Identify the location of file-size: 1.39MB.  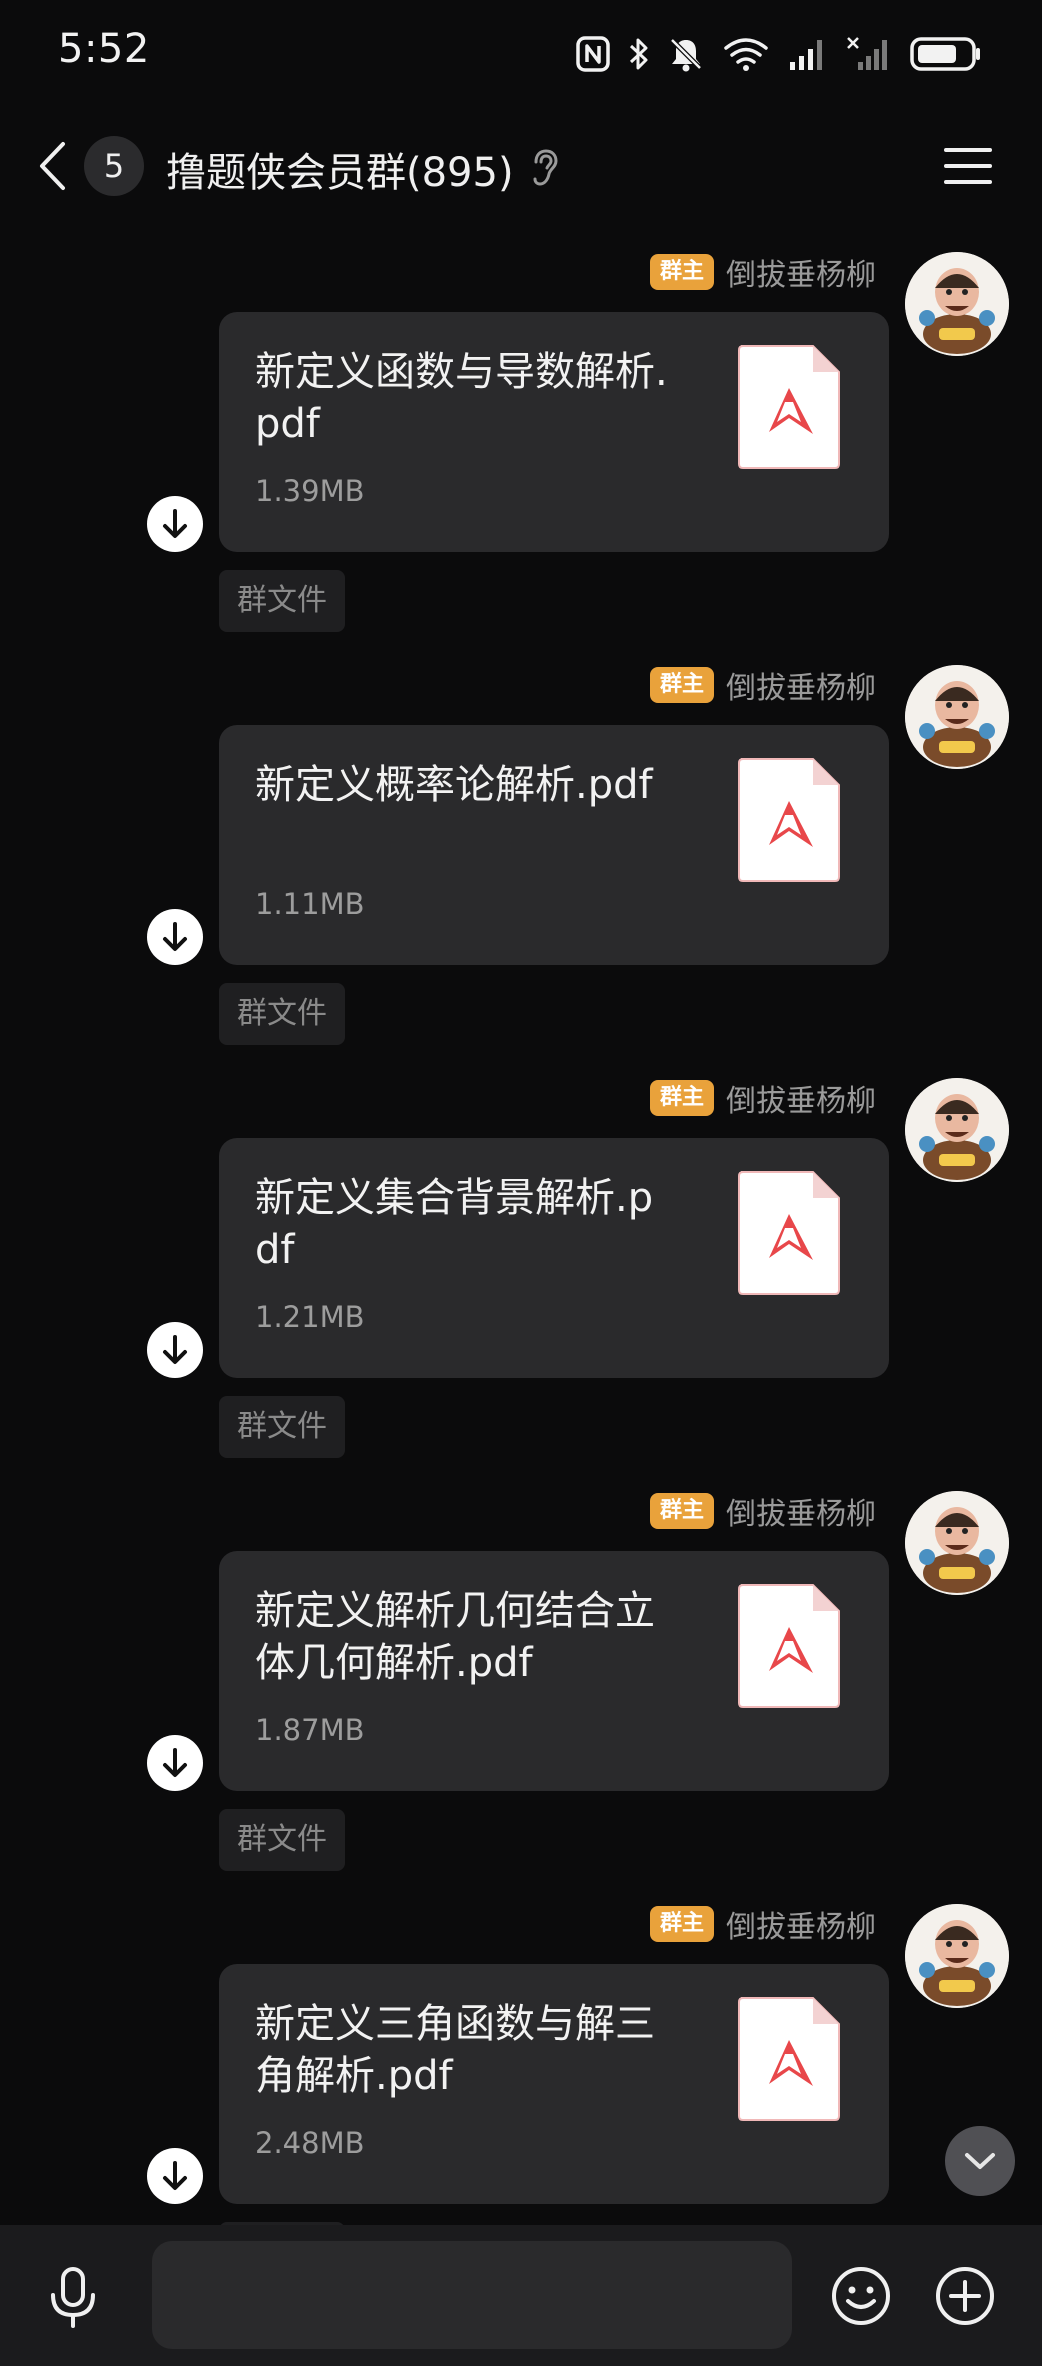
(310, 491).